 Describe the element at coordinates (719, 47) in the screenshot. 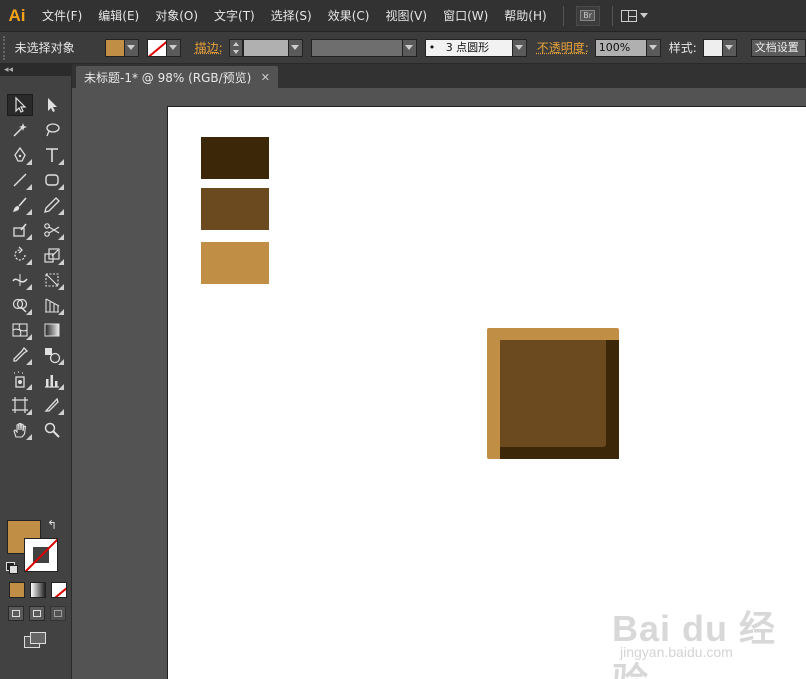

I see `graphic-style-dropdown` at that location.